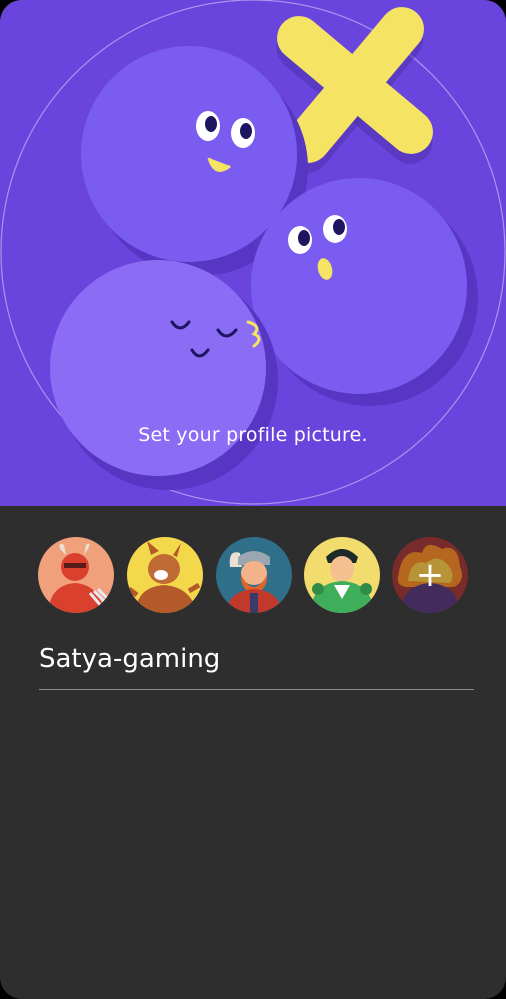 This screenshot has width=506, height=999. Describe the element at coordinates (130, 659) in the screenshot. I see `username-value: Satya-gaming` at that location.